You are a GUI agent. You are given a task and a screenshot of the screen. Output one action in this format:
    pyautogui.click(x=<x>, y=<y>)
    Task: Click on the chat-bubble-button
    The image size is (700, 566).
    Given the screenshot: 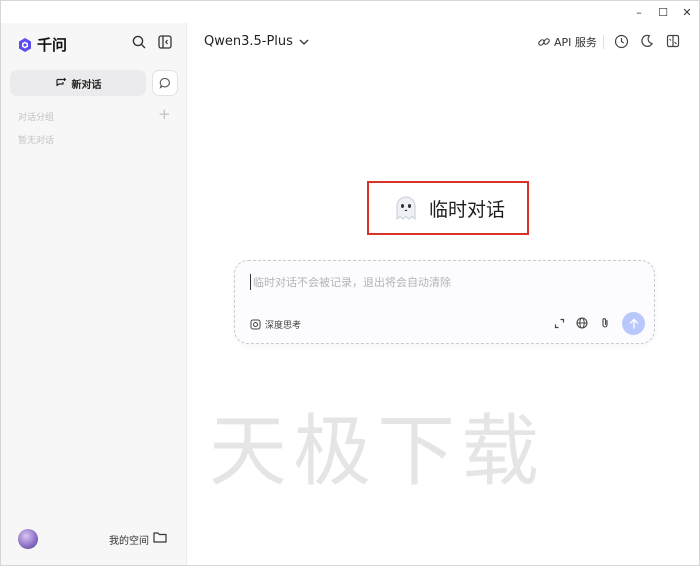 What is the action you would take?
    pyautogui.click(x=165, y=83)
    